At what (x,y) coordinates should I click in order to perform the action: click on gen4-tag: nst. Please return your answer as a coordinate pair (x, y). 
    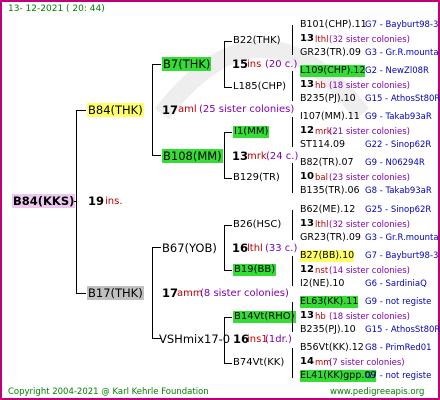
    Looking at the image, I should click on (322, 271).